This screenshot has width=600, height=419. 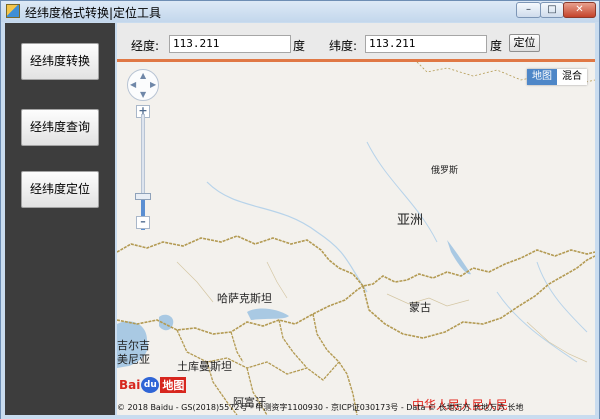 I want to click on pan-down-icon: ▼, so click(x=143, y=95).